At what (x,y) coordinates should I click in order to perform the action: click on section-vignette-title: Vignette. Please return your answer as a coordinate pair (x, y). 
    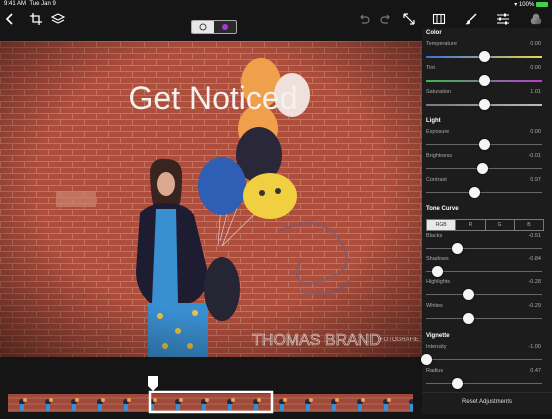
    Looking at the image, I should click on (438, 336).